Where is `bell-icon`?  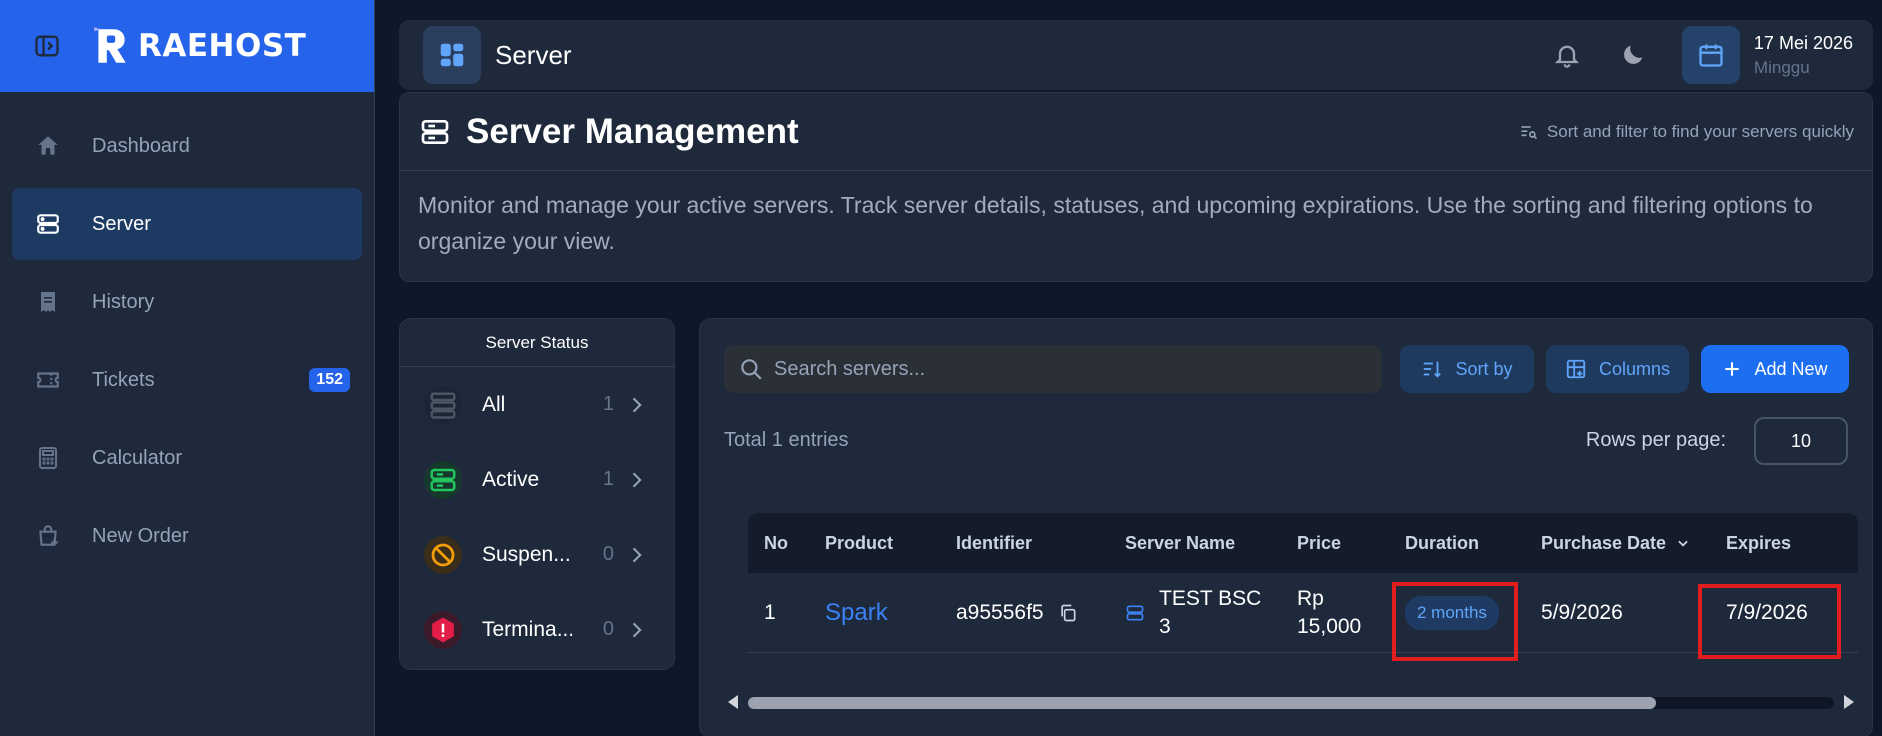
bell-icon is located at coordinates (1567, 55).